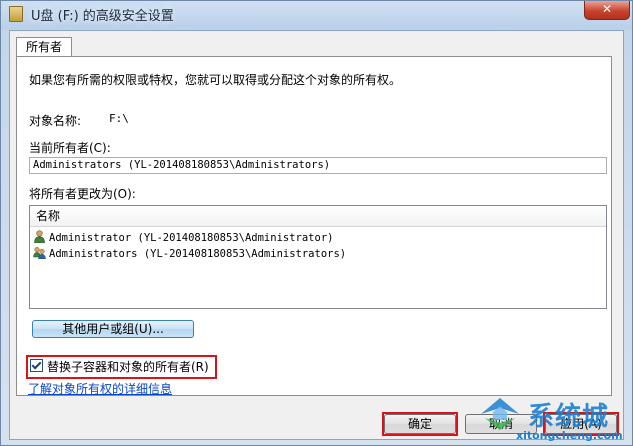 The image size is (633, 446). What do you see at coordinates (420, 424) in the screenshot?
I see `ok-button-highlight` at bounding box center [420, 424].